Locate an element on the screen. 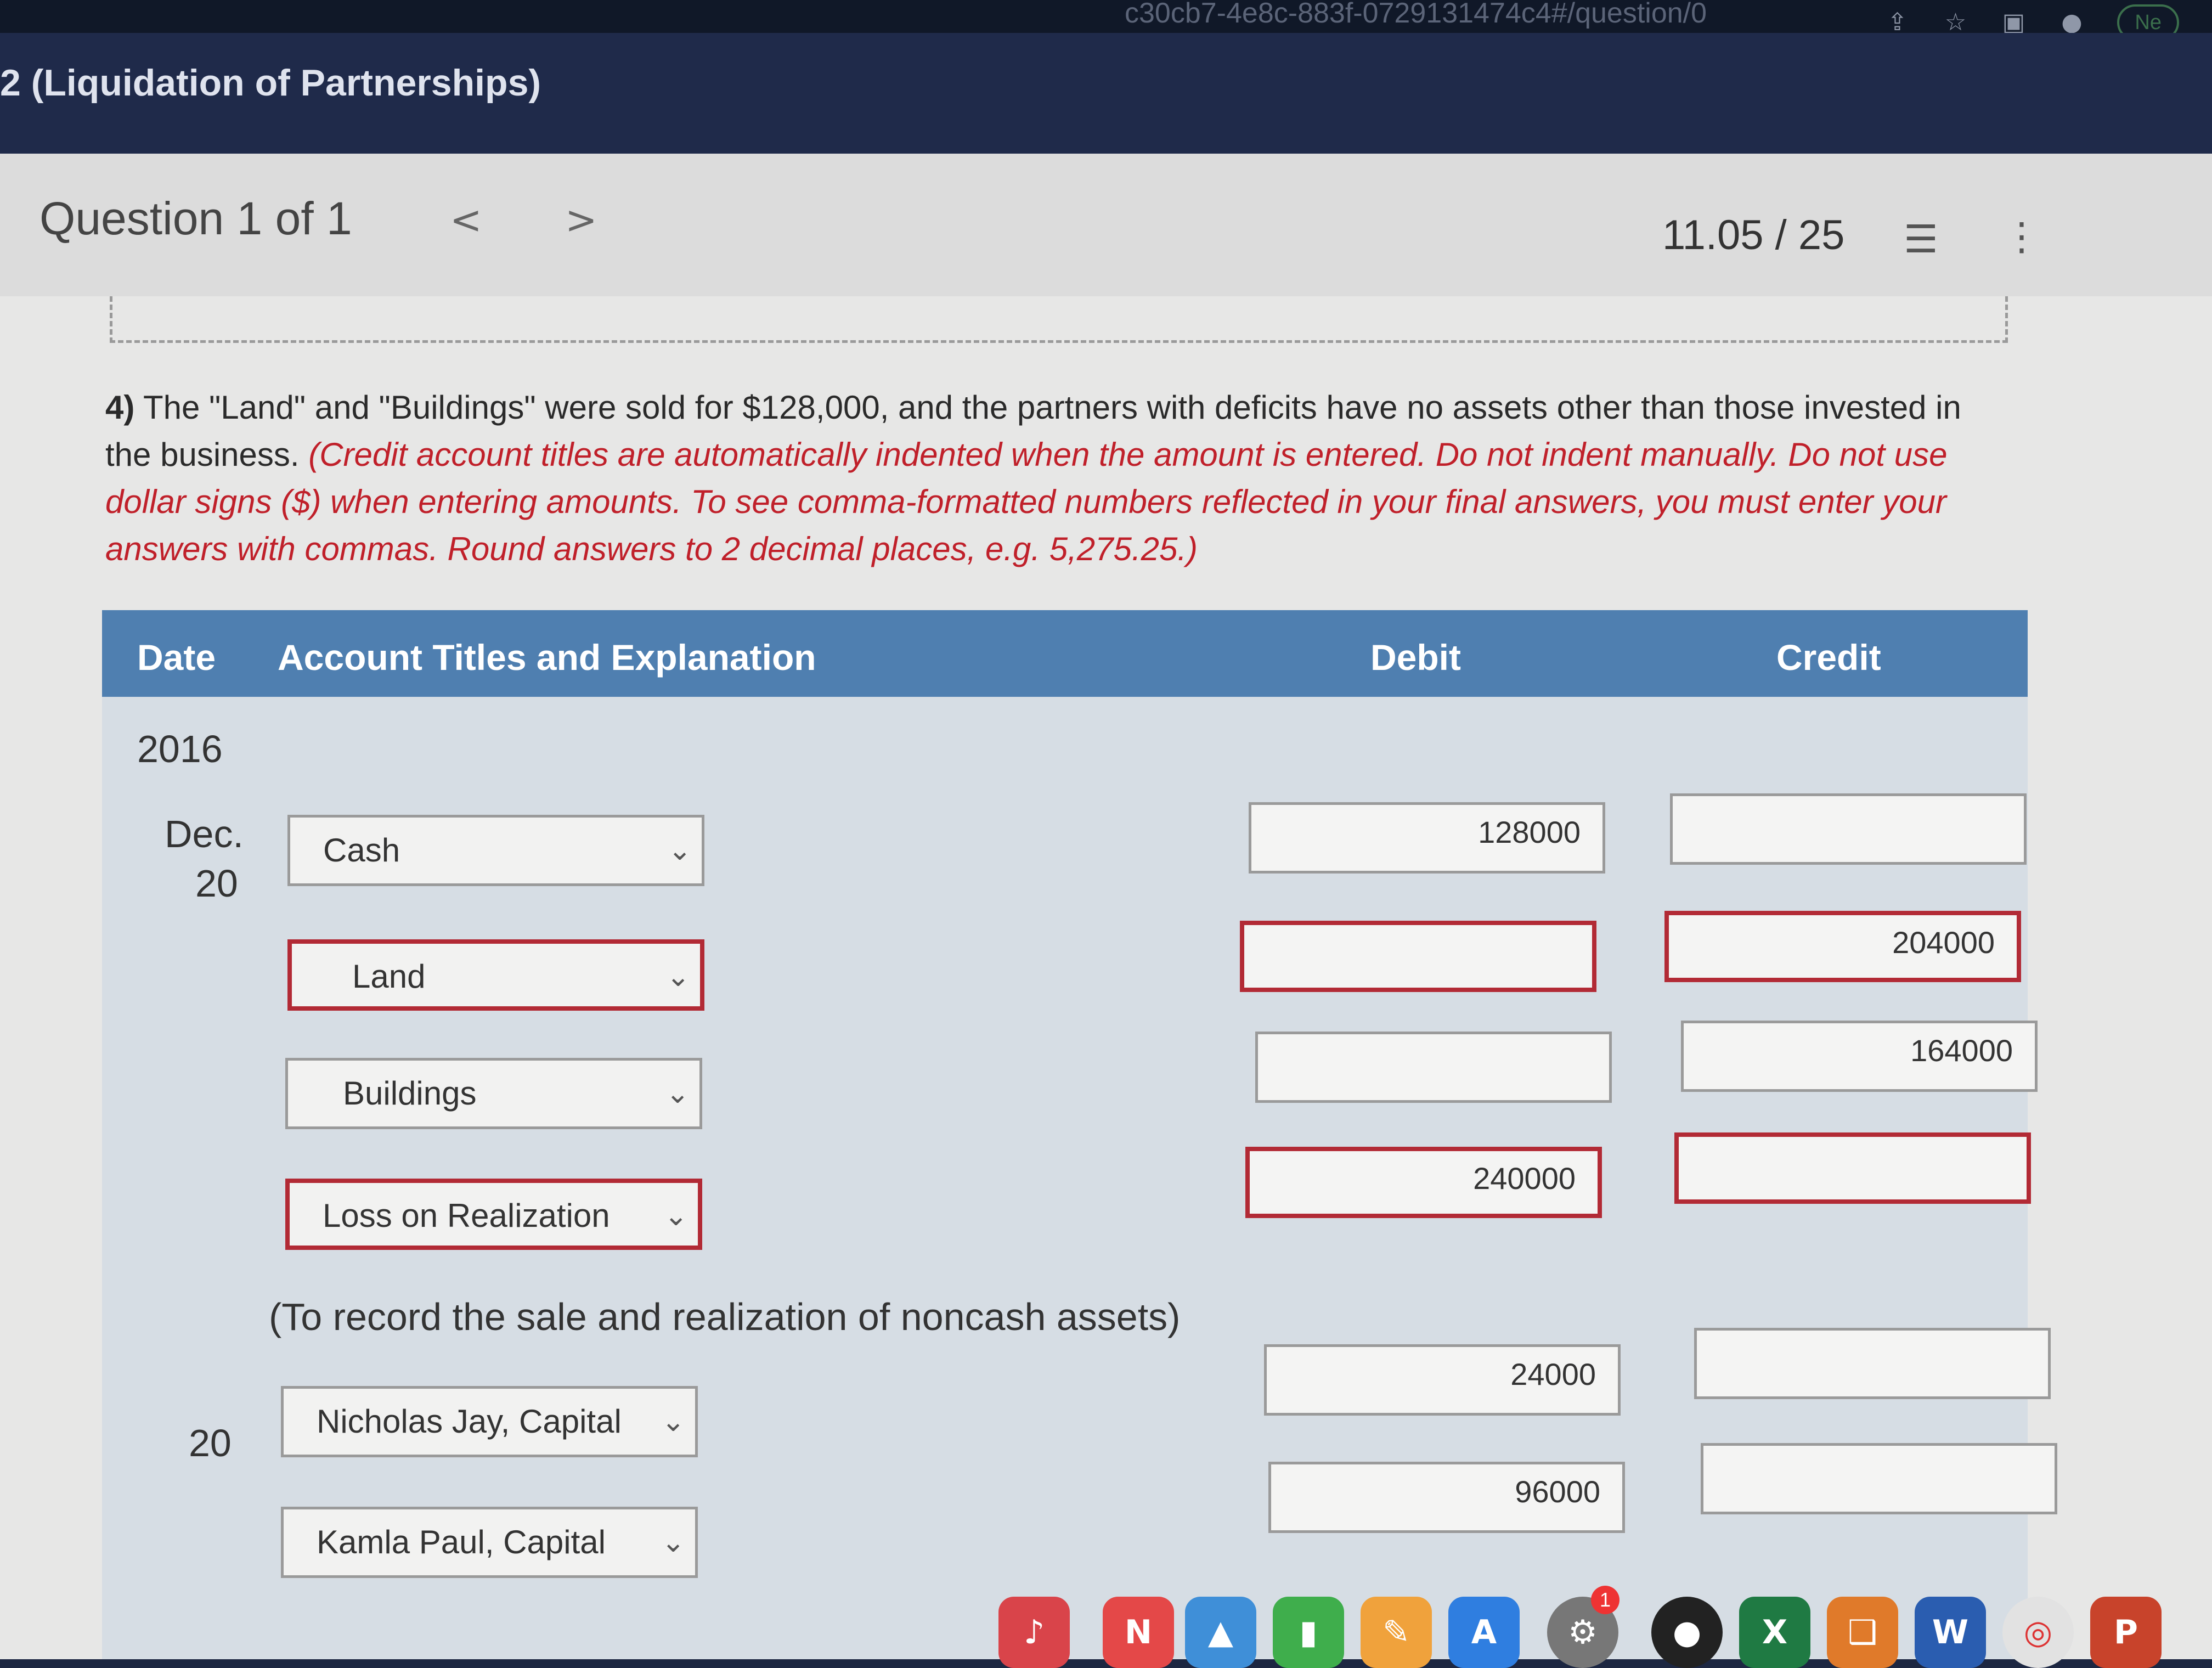 Image resolution: width=2212 pixels, height=1668 pixels. account-select-row3: Buildings ⌄ is located at coordinates (493, 1093).